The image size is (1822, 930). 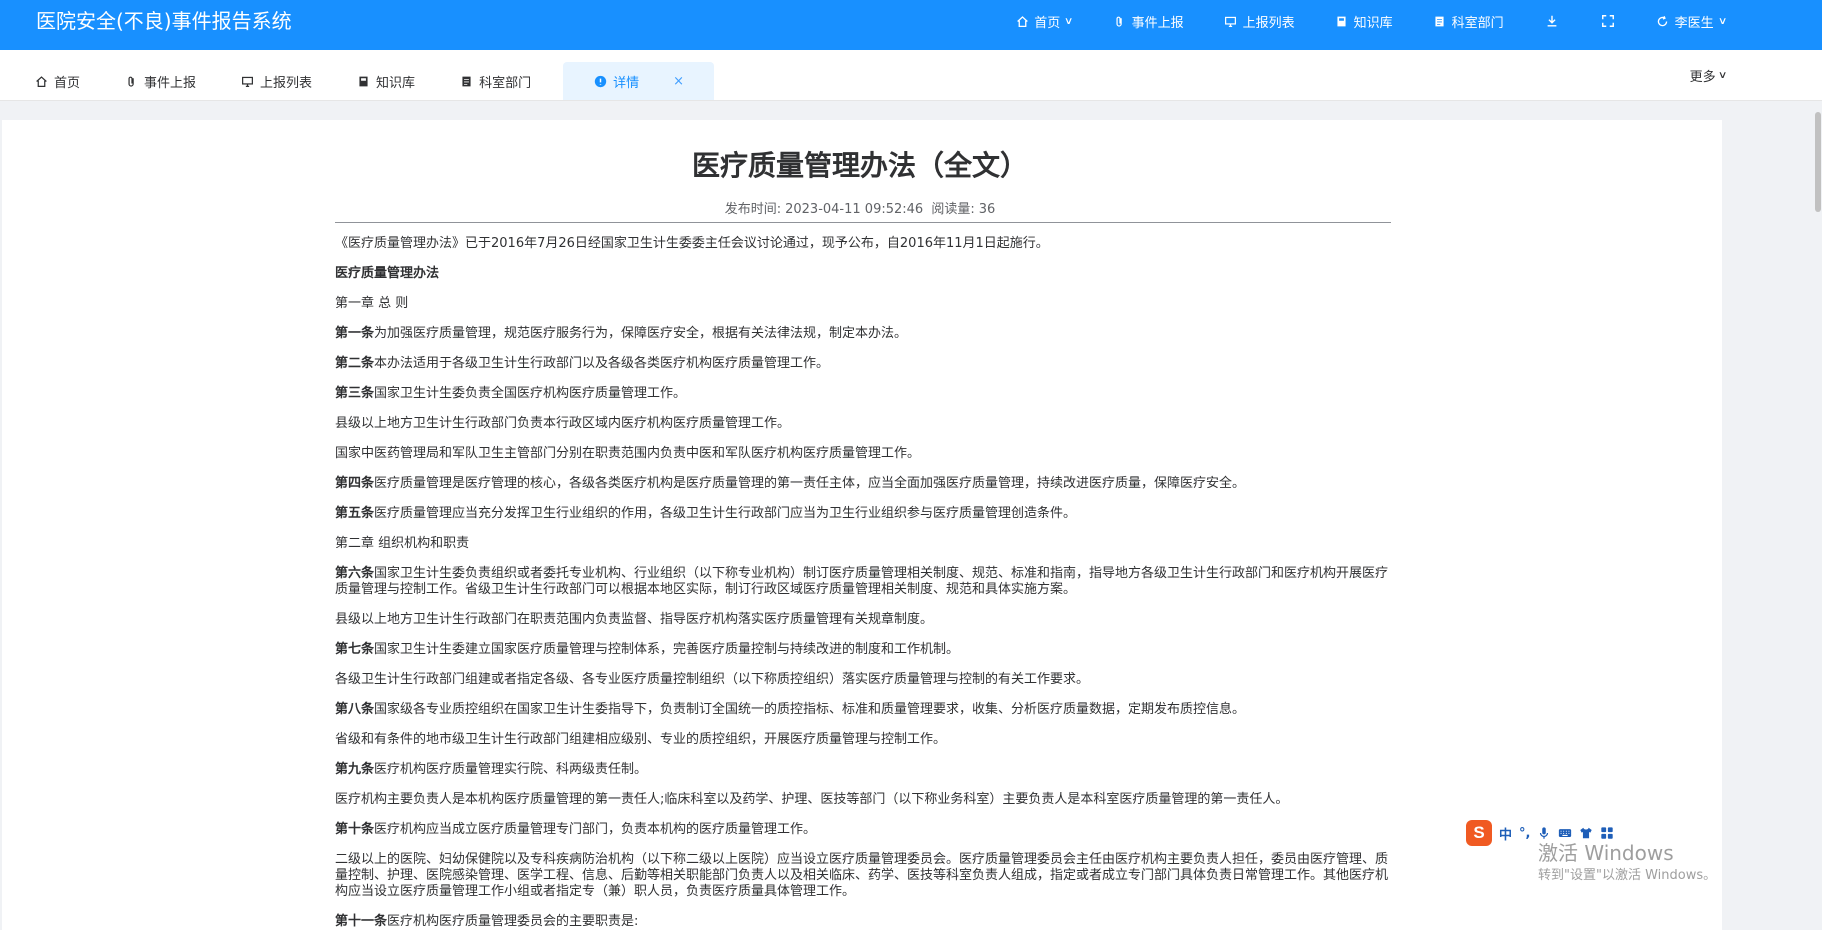 What do you see at coordinates (1524, 833) in the screenshot?
I see `ime-punctuation-toggle: °,` at bounding box center [1524, 833].